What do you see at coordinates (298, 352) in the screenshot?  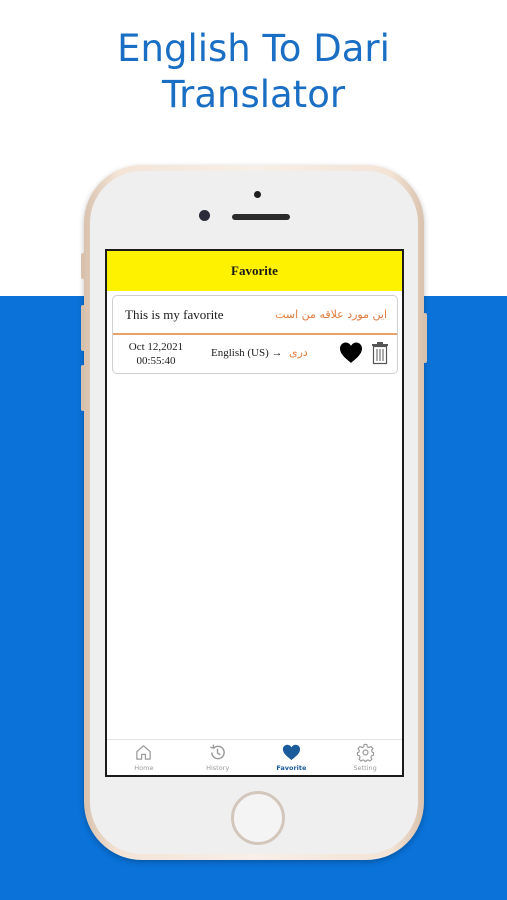 I see `favorite-target-language: دری` at bounding box center [298, 352].